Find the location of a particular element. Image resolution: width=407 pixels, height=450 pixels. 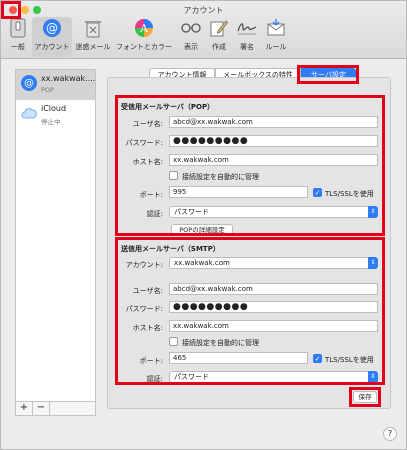

account-list-controls: + − is located at coordinates (55, 409).